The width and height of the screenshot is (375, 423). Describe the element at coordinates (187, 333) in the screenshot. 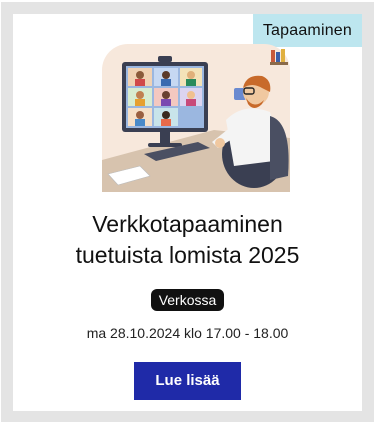

I see `event-datetime: ma 28.10.2024 klo 17.00 - 18.00` at that location.